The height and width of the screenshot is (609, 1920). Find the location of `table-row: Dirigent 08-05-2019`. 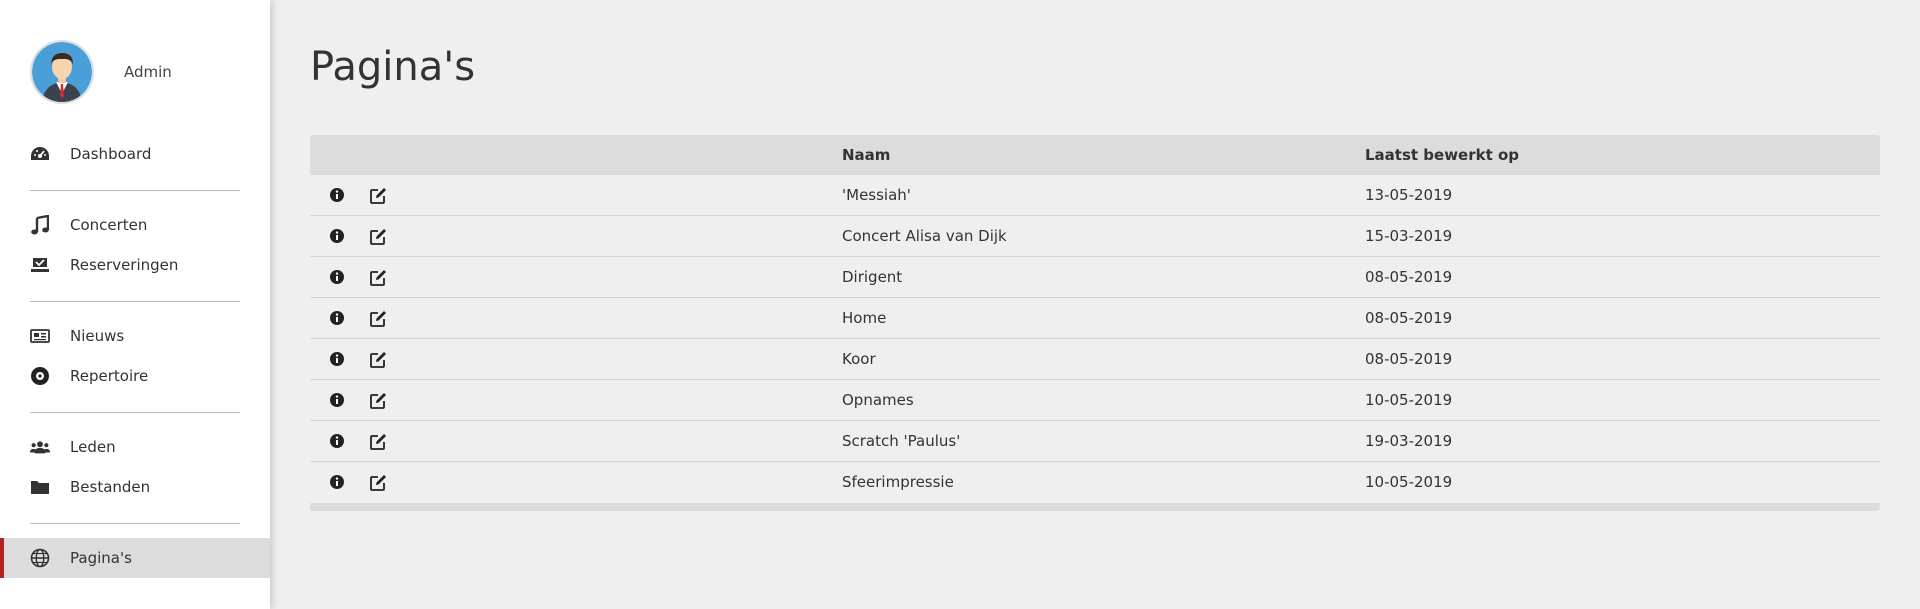

table-row: Dirigent 08-05-2019 is located at coordinates (1095, 277).